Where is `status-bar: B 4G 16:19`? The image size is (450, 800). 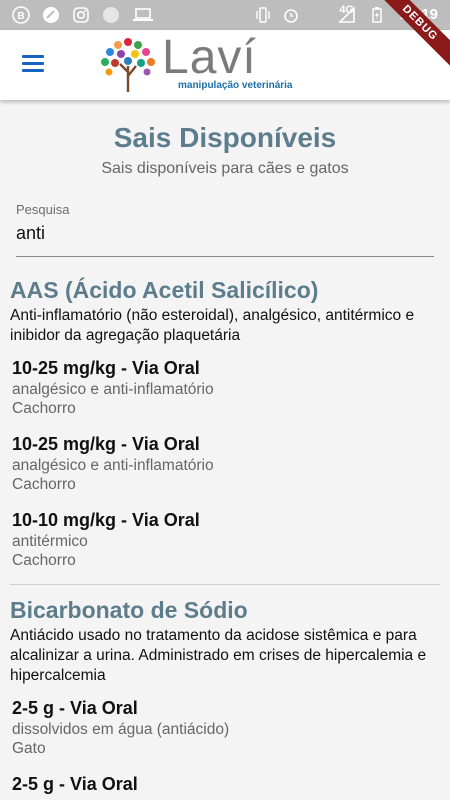 status-bar: B 4G 16:19 is located at coordinates (225, 15).